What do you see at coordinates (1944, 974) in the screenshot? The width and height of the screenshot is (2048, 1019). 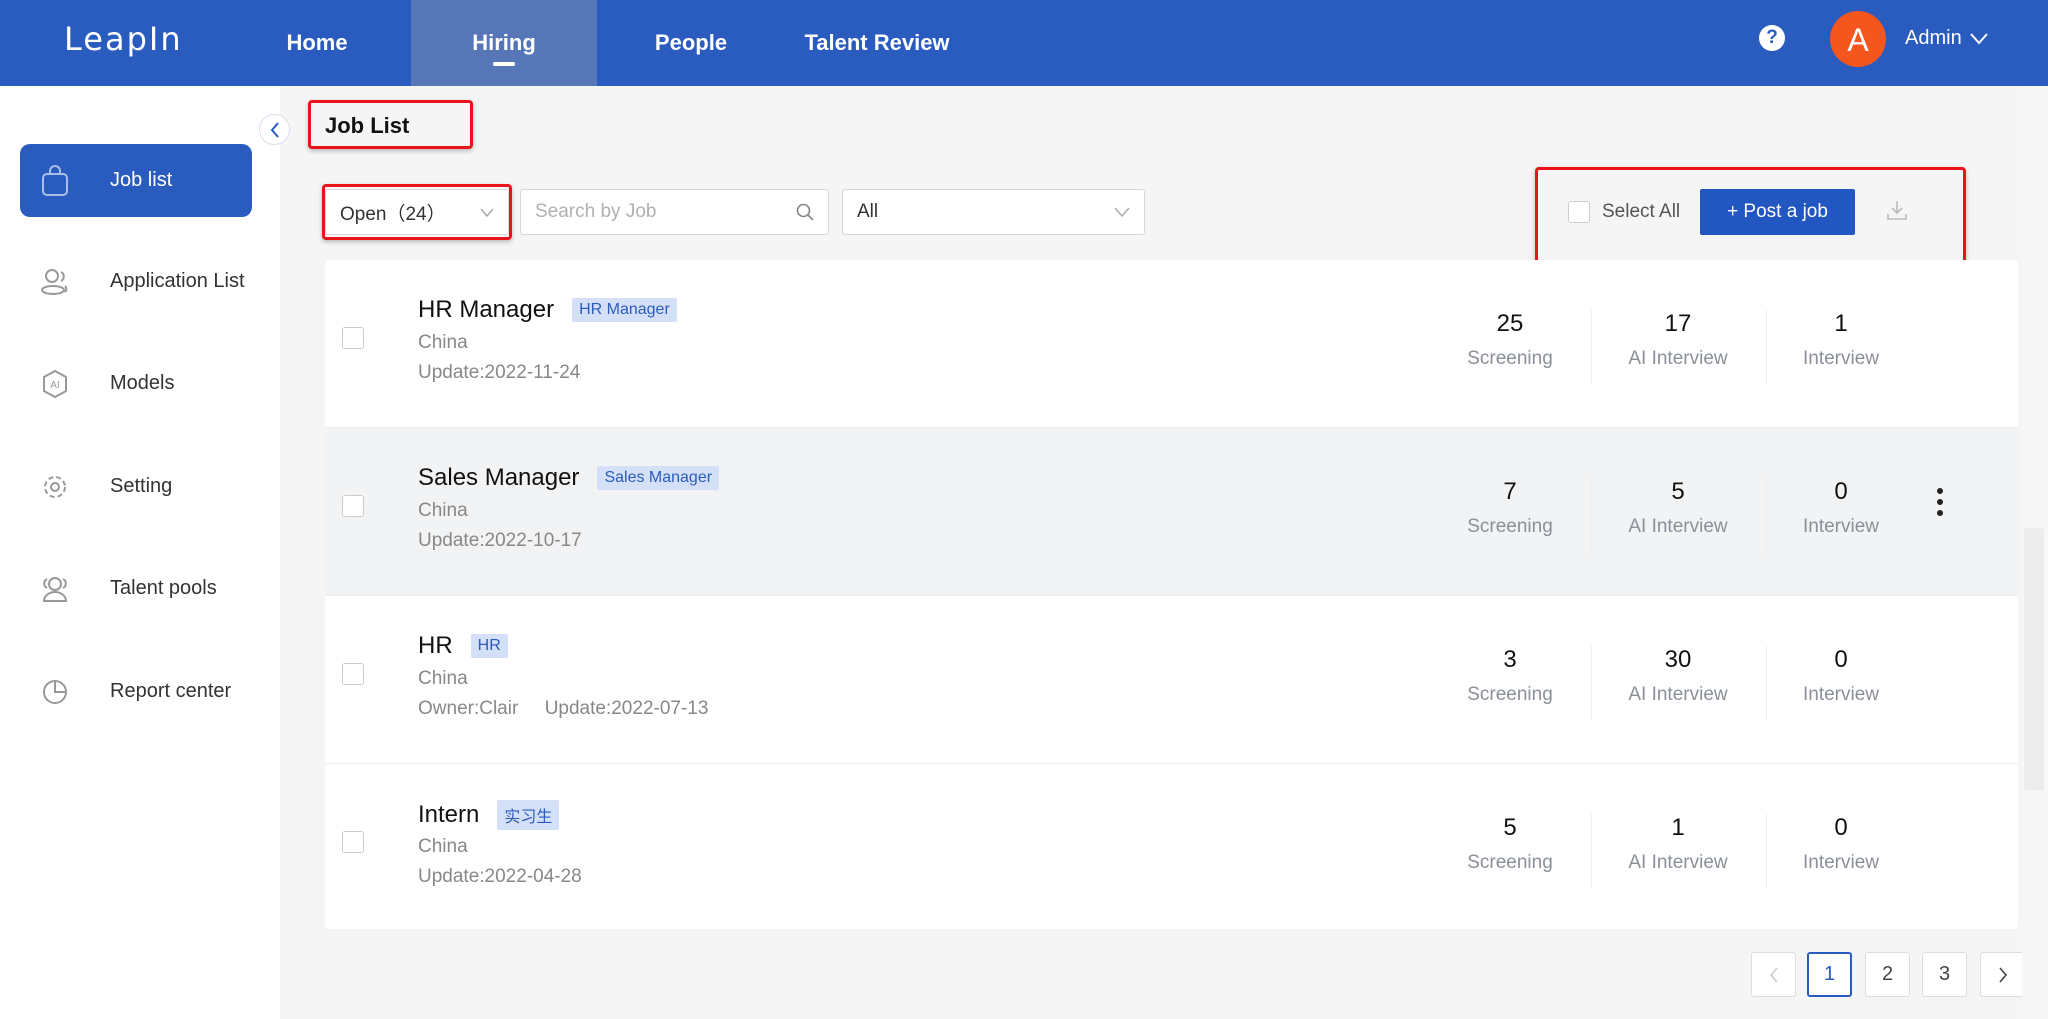 I see `page-3-button: 3` at bounding box center [1944, 974].